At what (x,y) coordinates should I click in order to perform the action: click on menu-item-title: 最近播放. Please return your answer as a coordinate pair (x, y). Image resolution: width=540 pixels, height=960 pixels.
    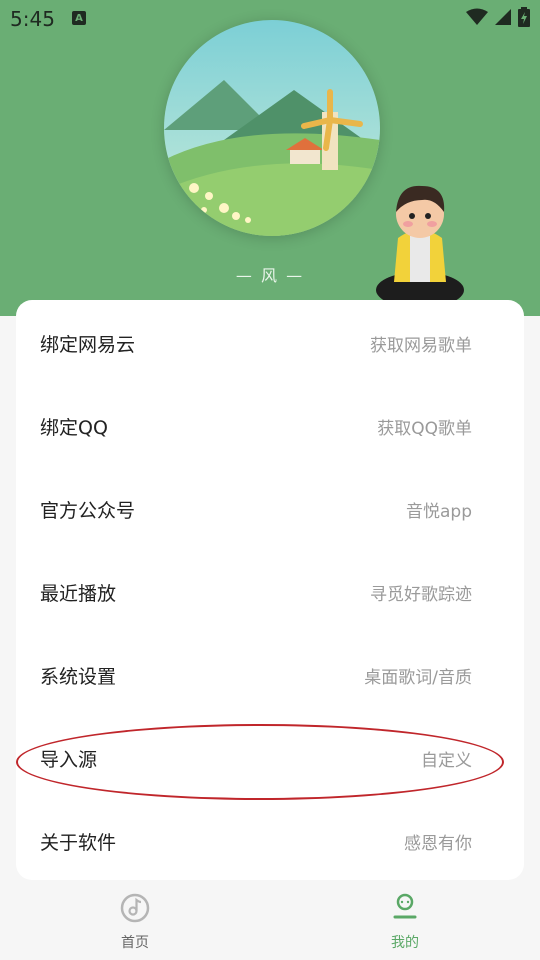
    Looking at the image, I should click on (78, 594).